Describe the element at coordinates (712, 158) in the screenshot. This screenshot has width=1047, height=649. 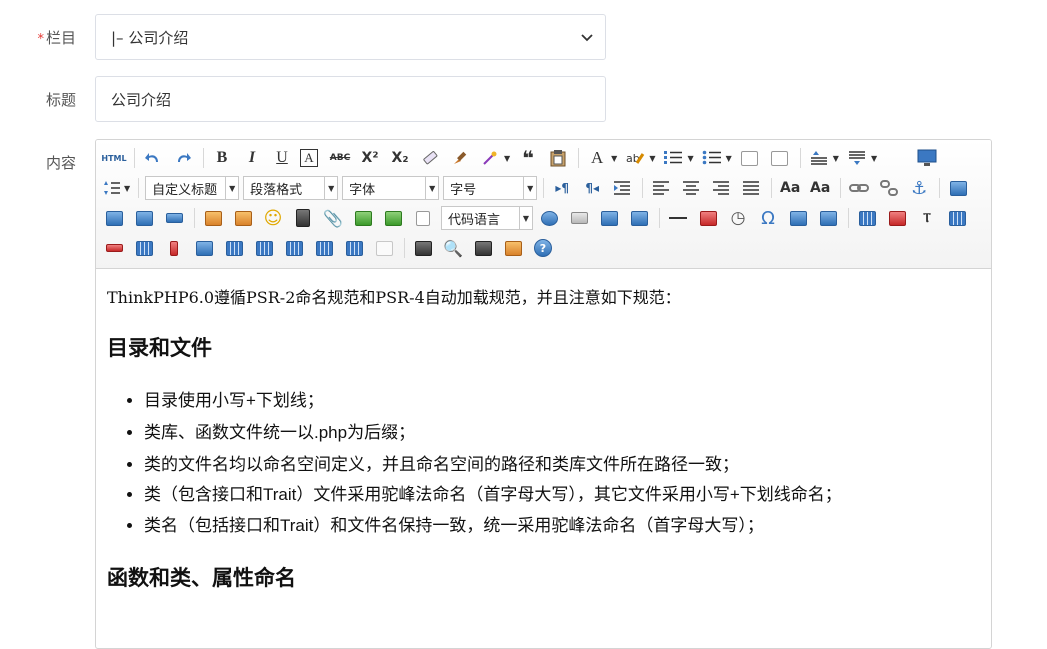
I see `unordered-list-button` at that location.